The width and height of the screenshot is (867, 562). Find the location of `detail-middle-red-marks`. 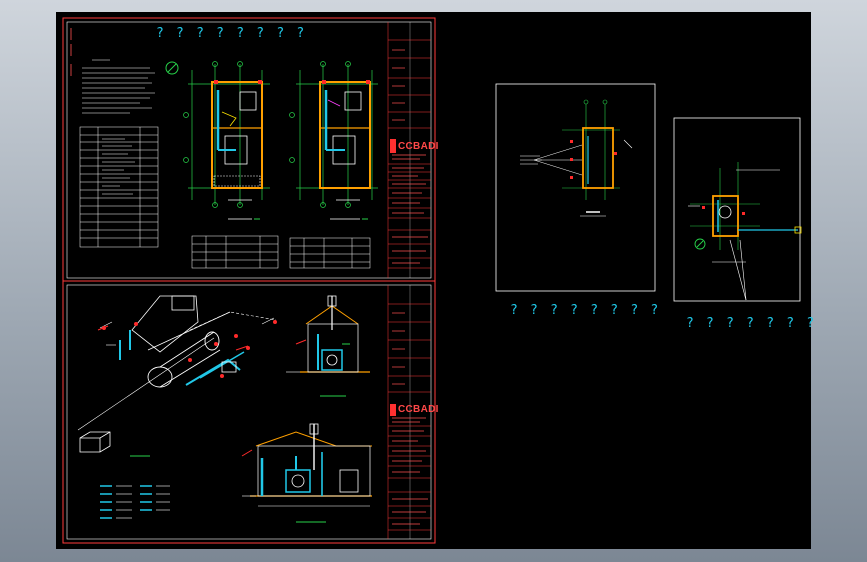

detail-middle-red-marks is located at coordinates (593, 159).